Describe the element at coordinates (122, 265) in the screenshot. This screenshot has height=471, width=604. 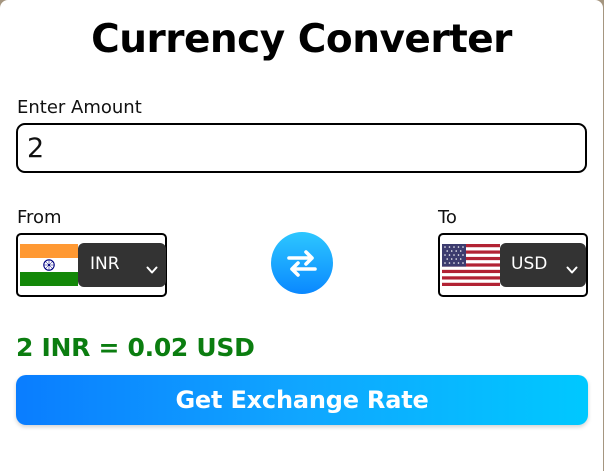
I see `from-currency-select: INR` at that location.